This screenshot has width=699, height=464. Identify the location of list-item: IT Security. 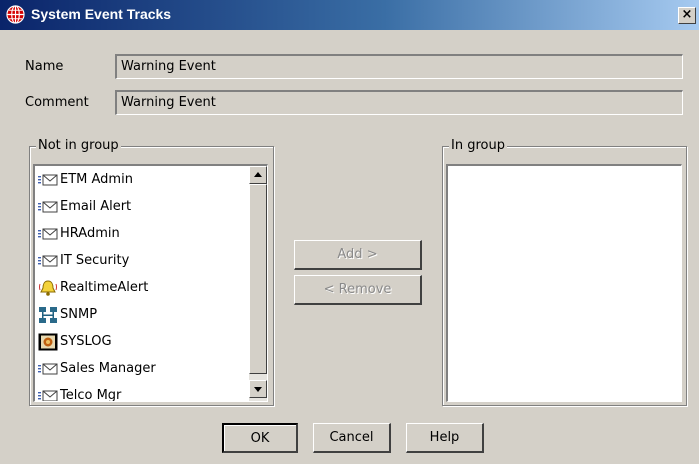
(151, 260).